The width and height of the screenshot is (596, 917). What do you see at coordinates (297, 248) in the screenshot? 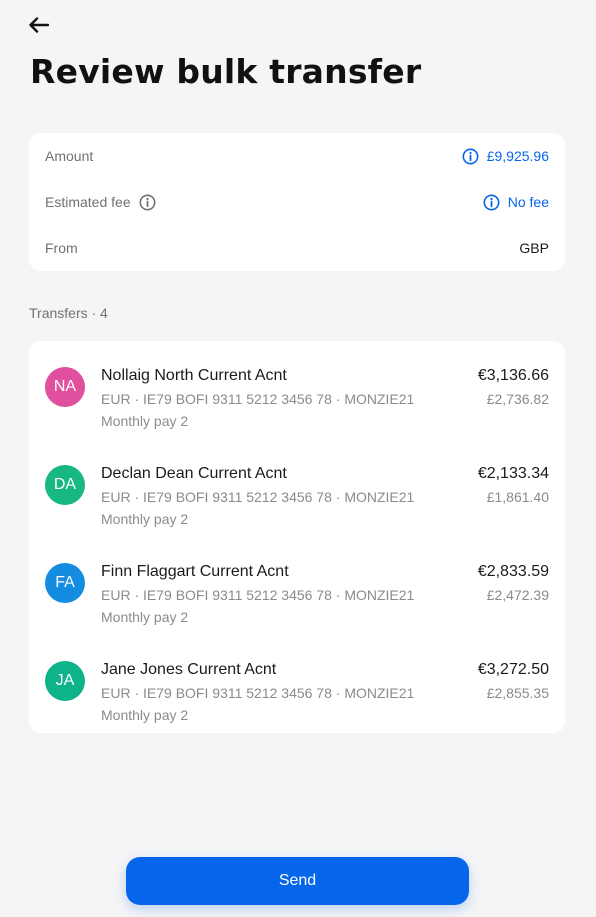
I see `from-row: From GBP` at bounding box center [297, 248].